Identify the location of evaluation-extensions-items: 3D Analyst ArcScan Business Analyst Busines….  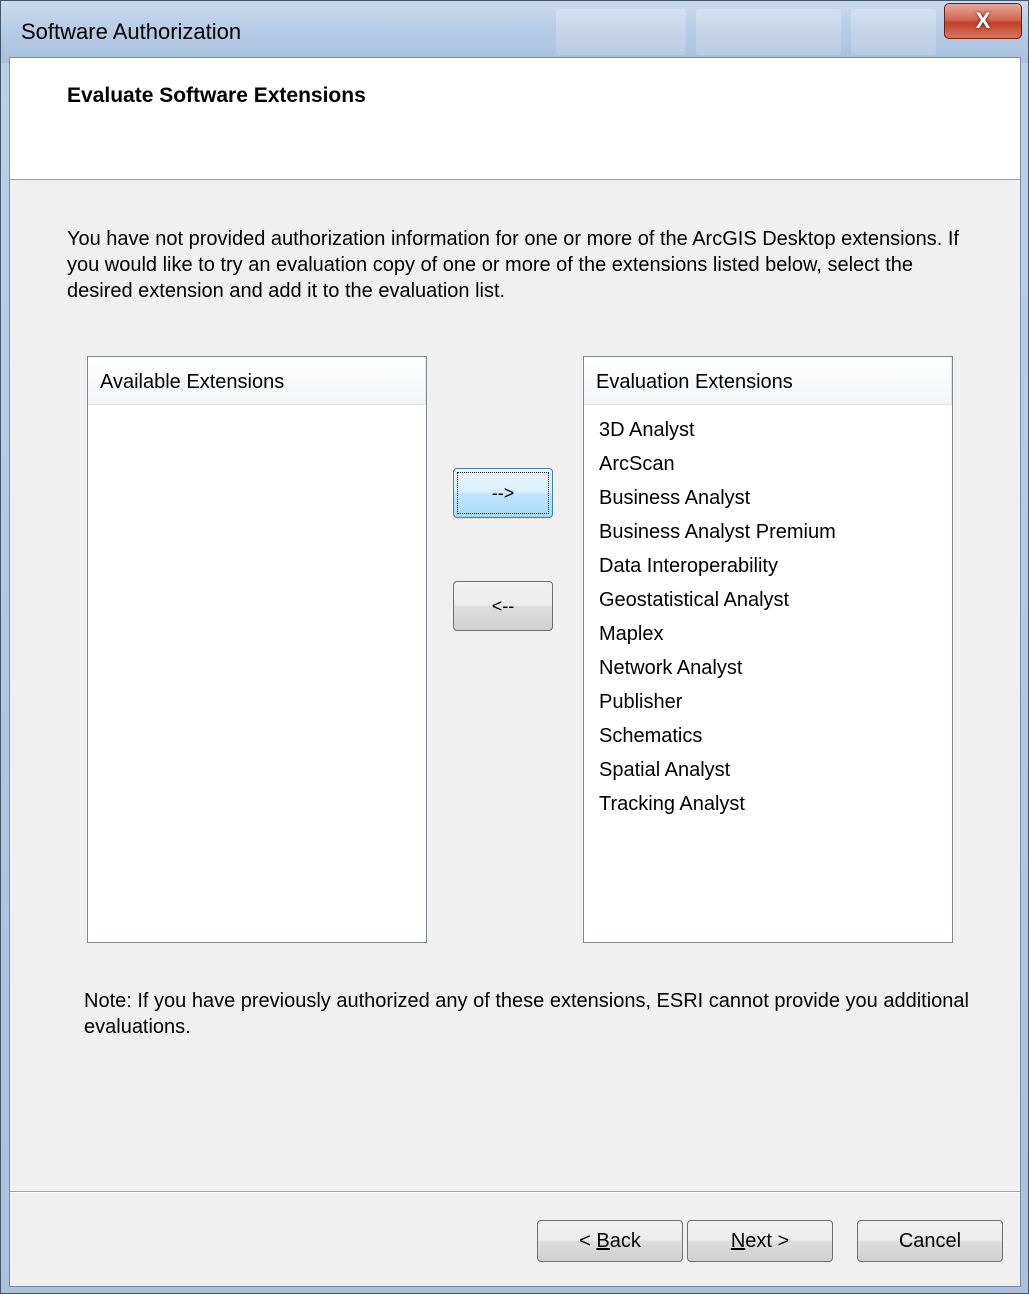
(768, 613).